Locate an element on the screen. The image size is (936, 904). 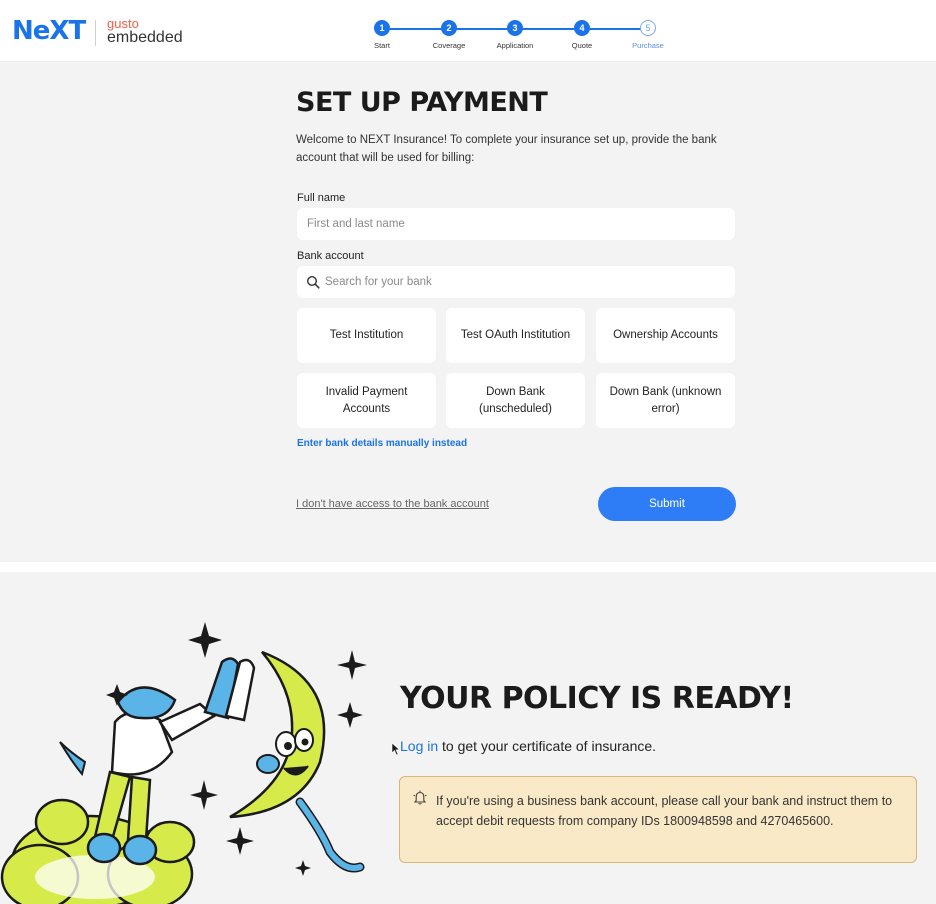
login-link: Log in is located at coordinates (419, 746).